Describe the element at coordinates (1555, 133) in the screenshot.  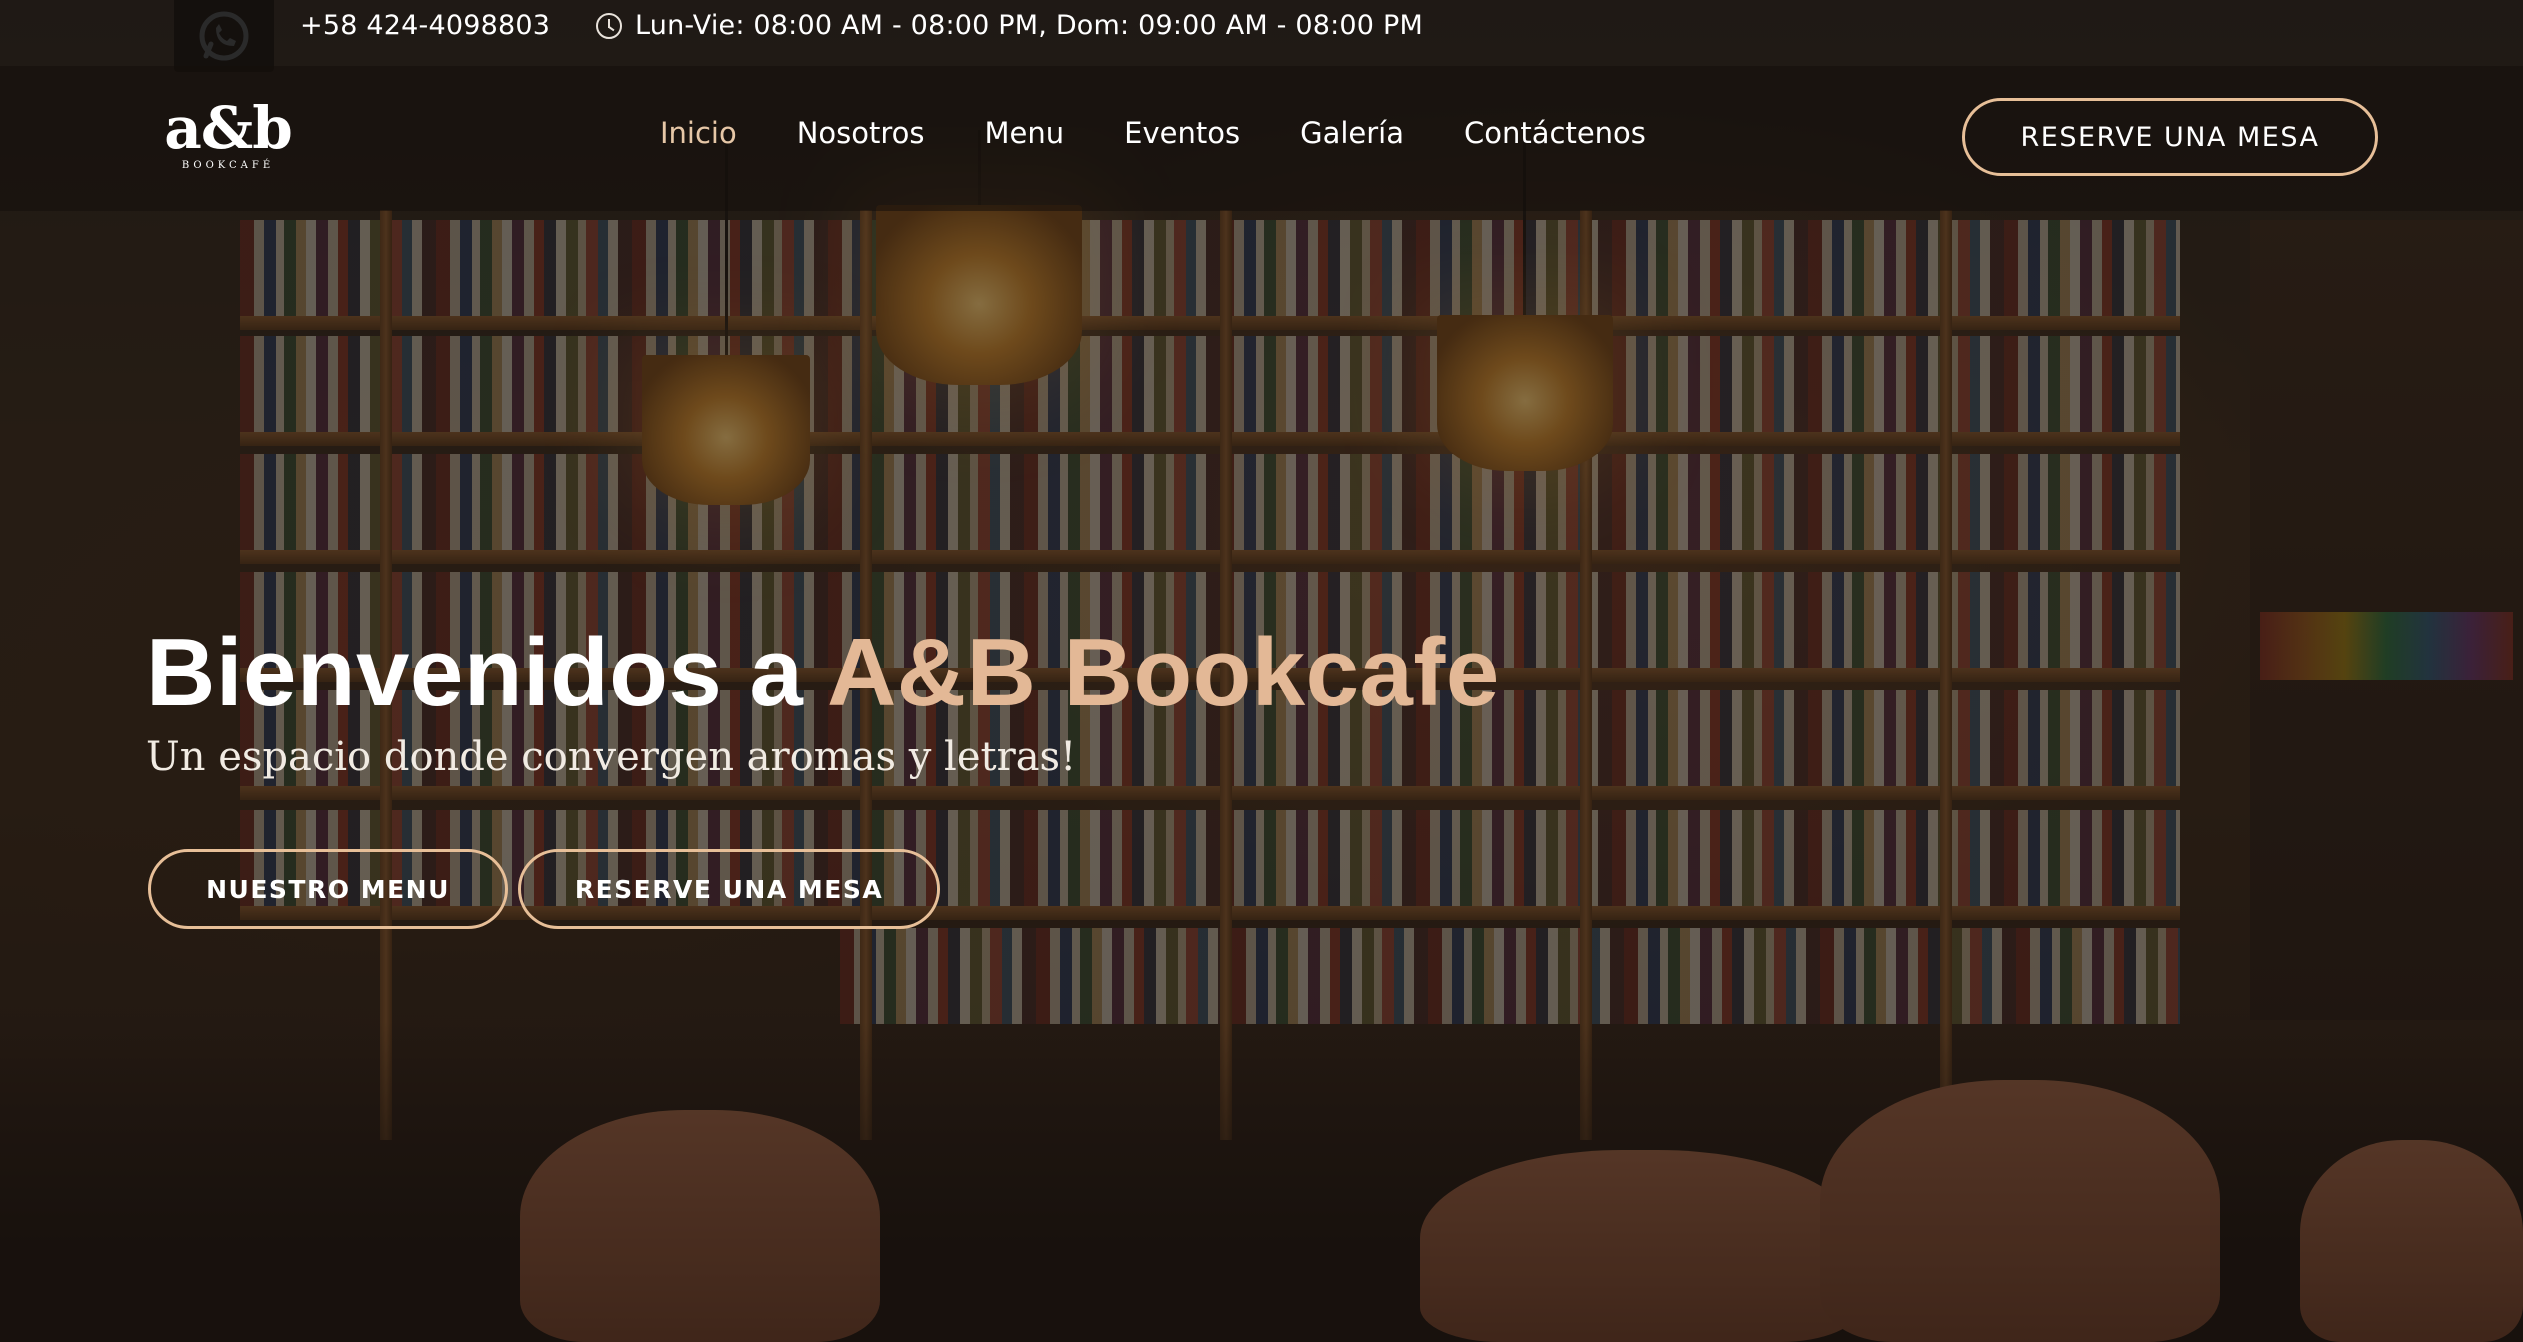
I see `nav-item-contactenos: Contáctenos` at that location.